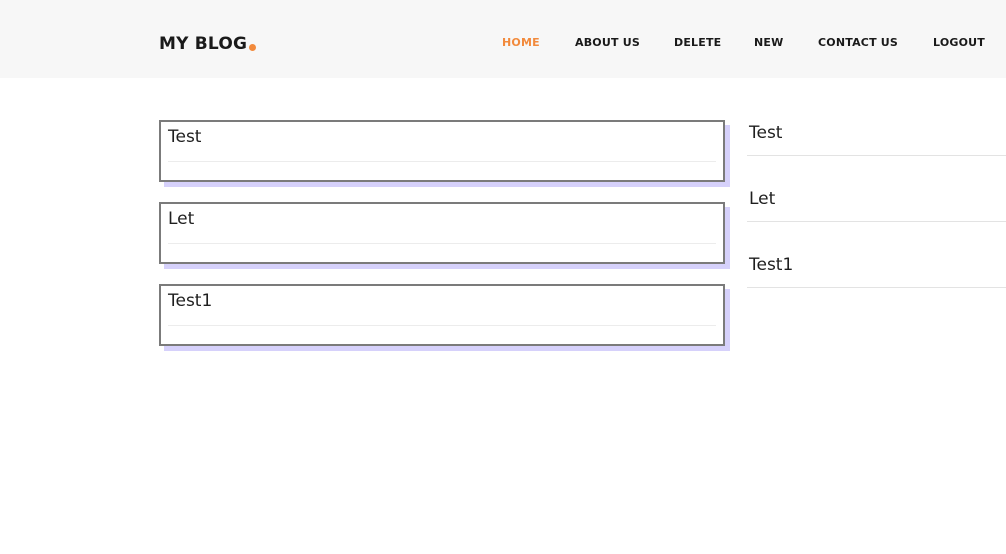  Describe the element at coordinates (762, 199) in the screenshot. I see `sidebar-post-label: Let` at that location.